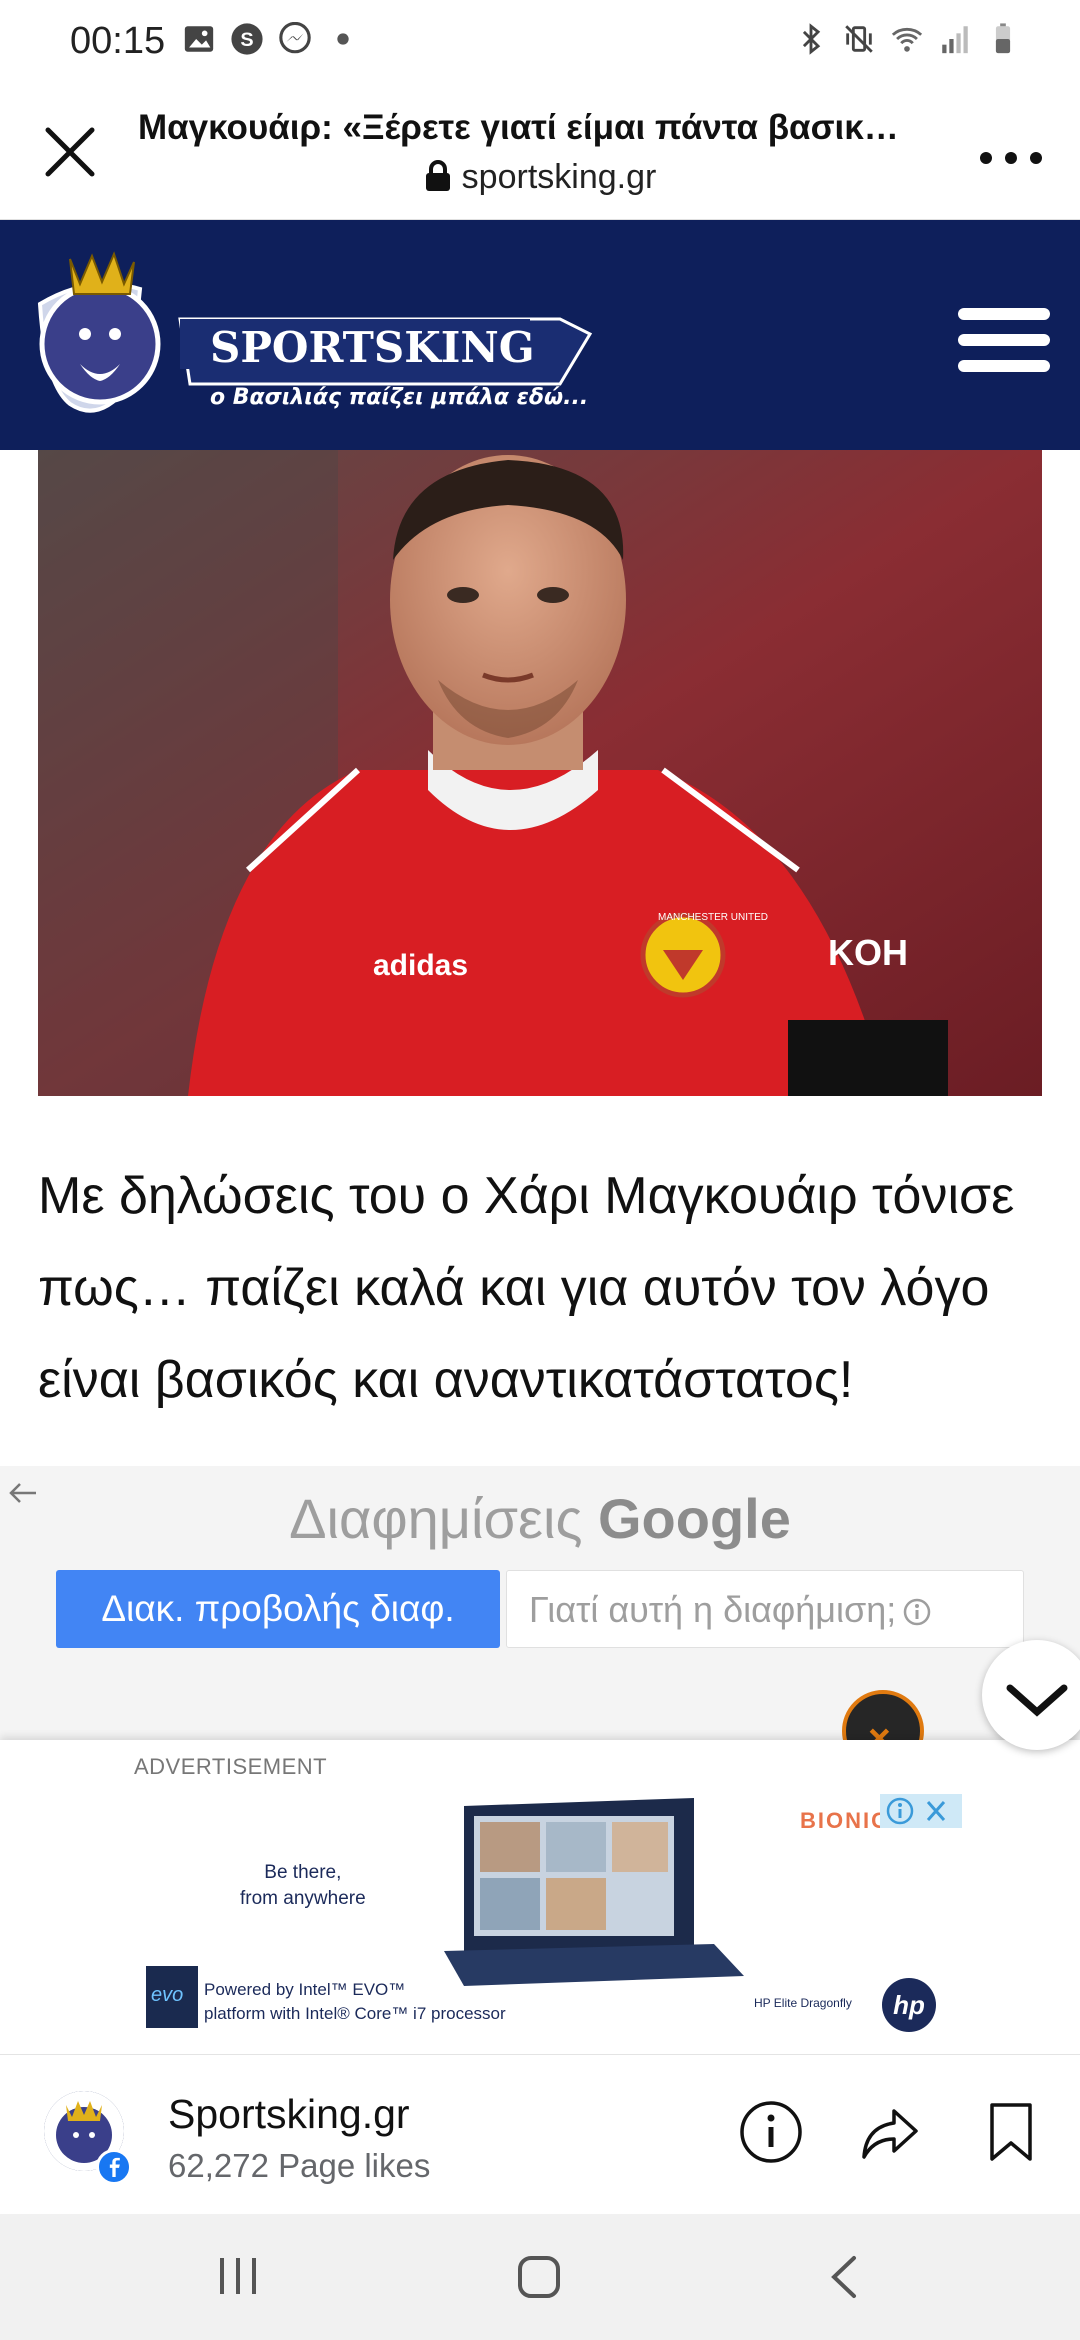 Image resolution: width=1080 pixels, height=2340 pixels. I want to click on intel-evo-badge: evo, so click(172, 1997).